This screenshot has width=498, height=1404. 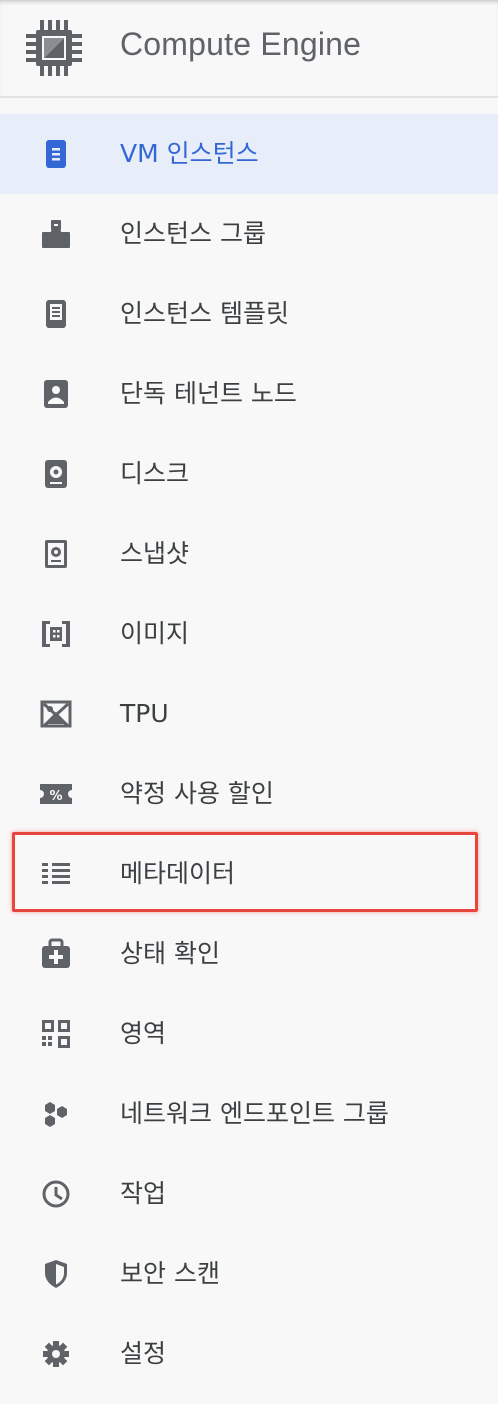 What do you see at coordinates (208, 393) in the screenshot?
I see `sidebar-item-label: 단독 테넌트 노드` at bounding box center [208, 393].